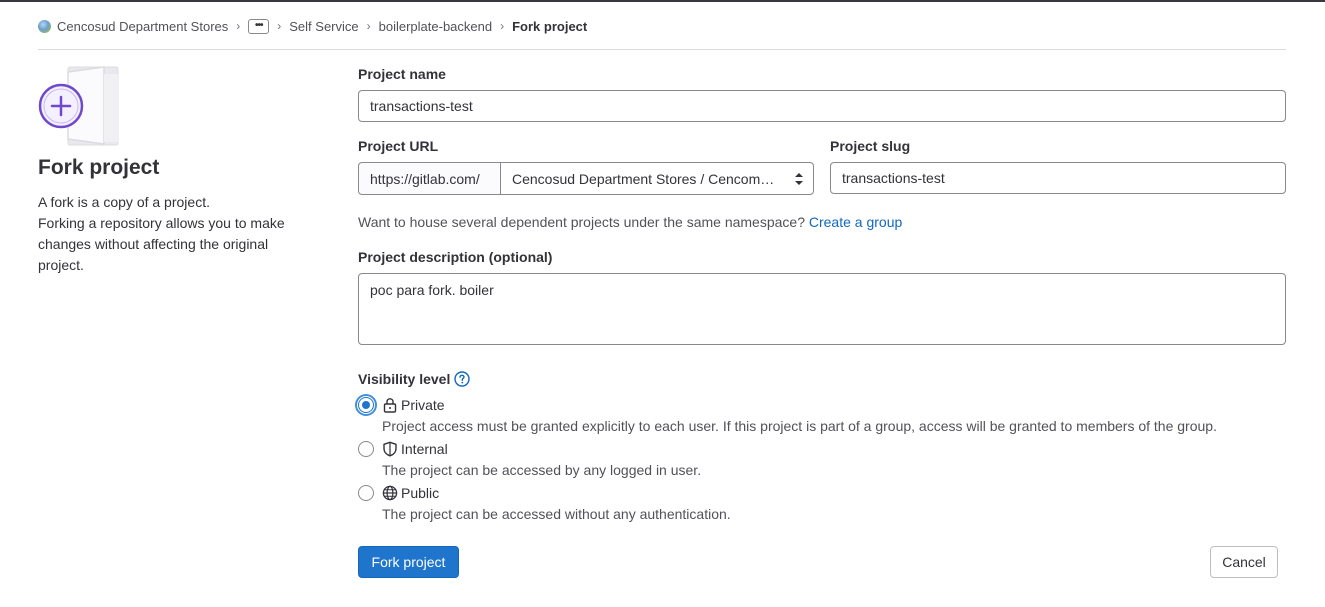 The width and height of the screenshot is (1325, 607). What do you see at coordinates (662, 49) in the screenshot?
I see `divider` at bounding box center [662, 49].